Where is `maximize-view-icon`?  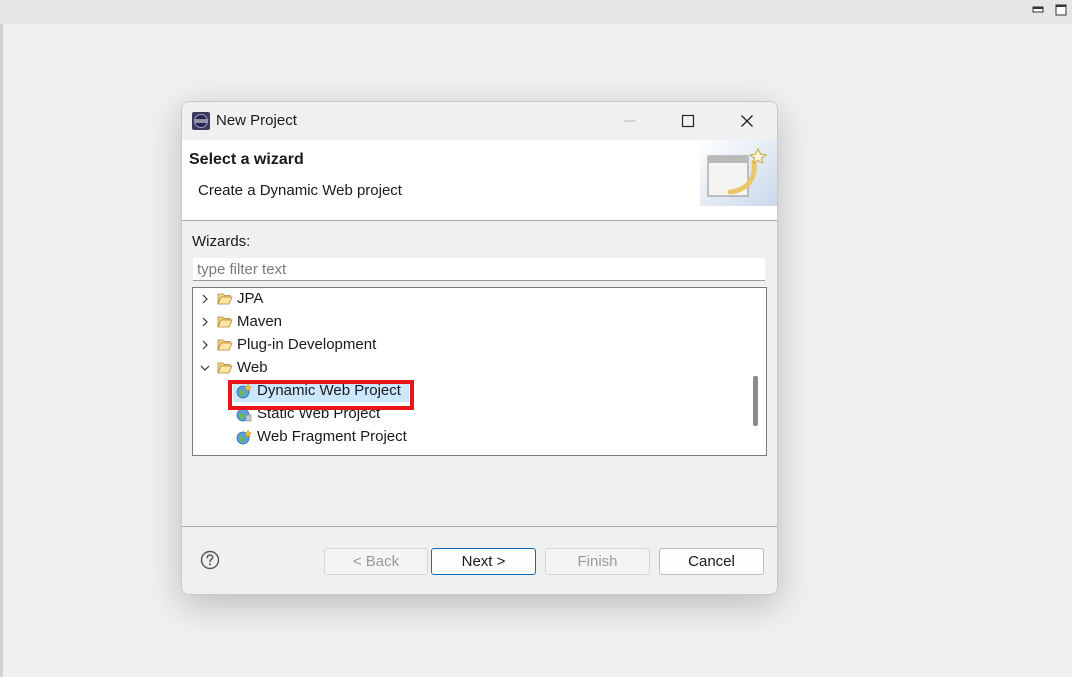 maximize-view-icon is located at coordinates (1061, 10).